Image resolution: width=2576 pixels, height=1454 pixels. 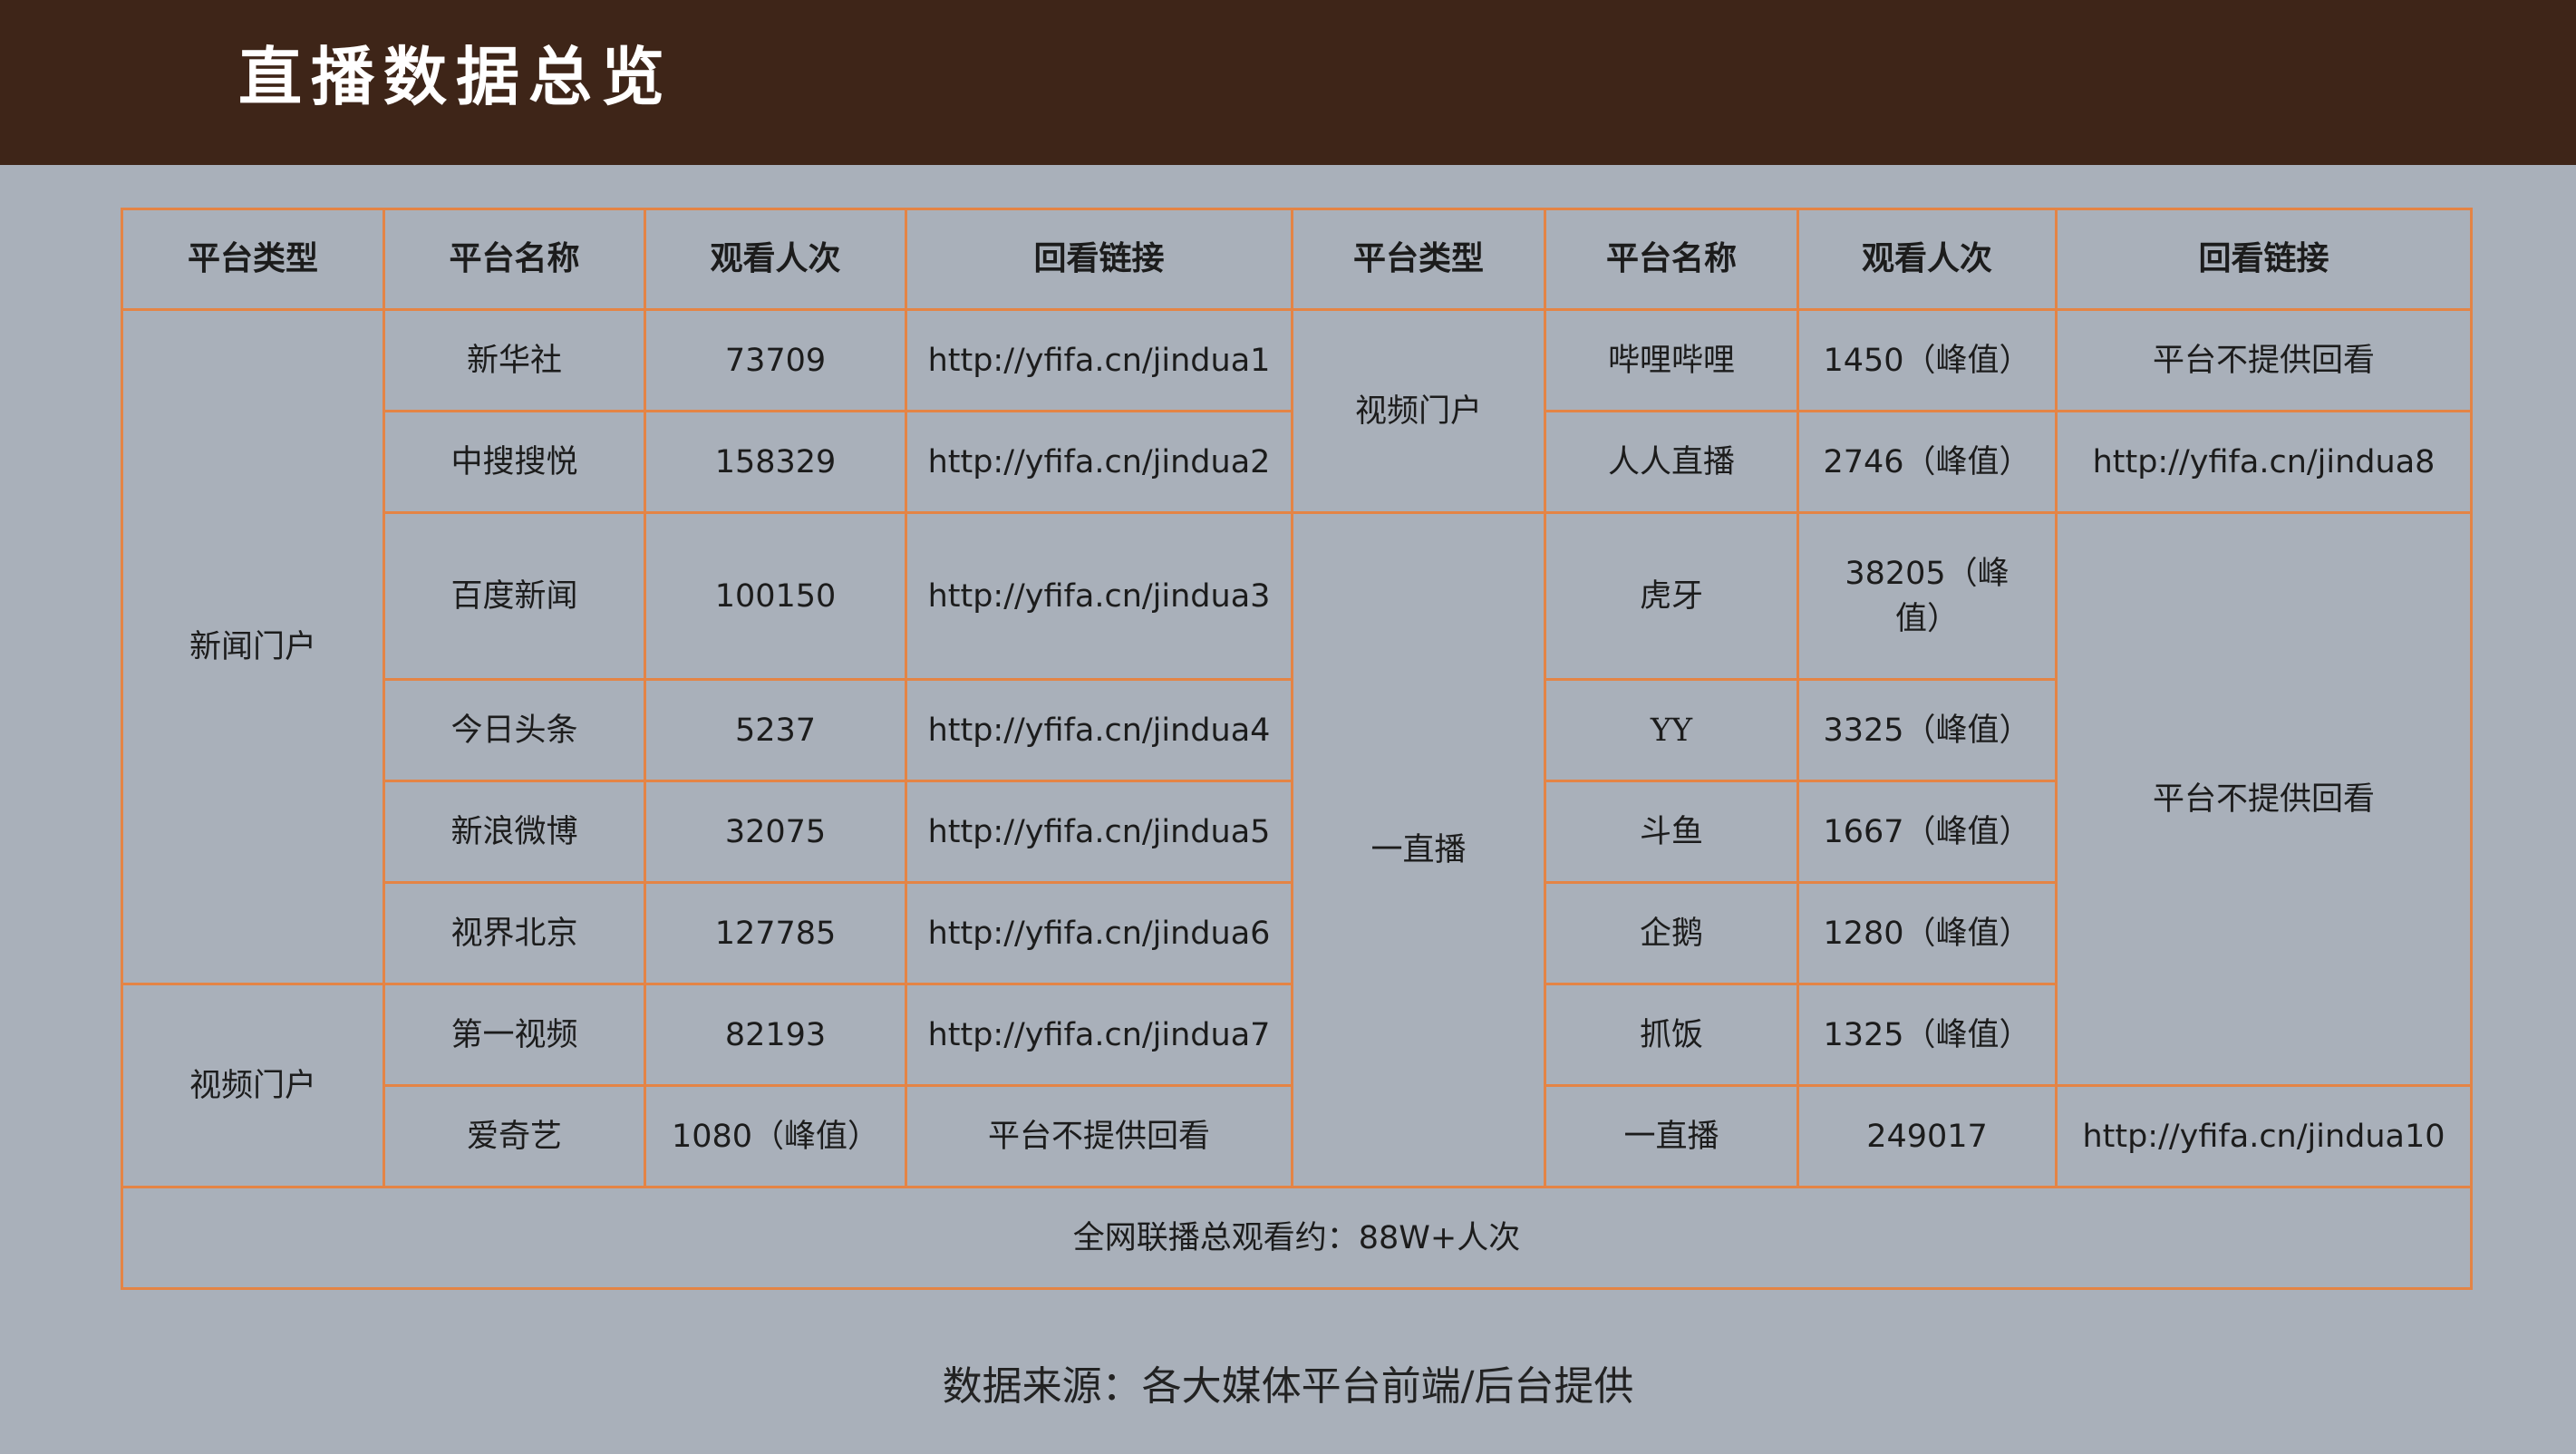 I want to click on views-cell: 5237, so click(x=775, y=730).